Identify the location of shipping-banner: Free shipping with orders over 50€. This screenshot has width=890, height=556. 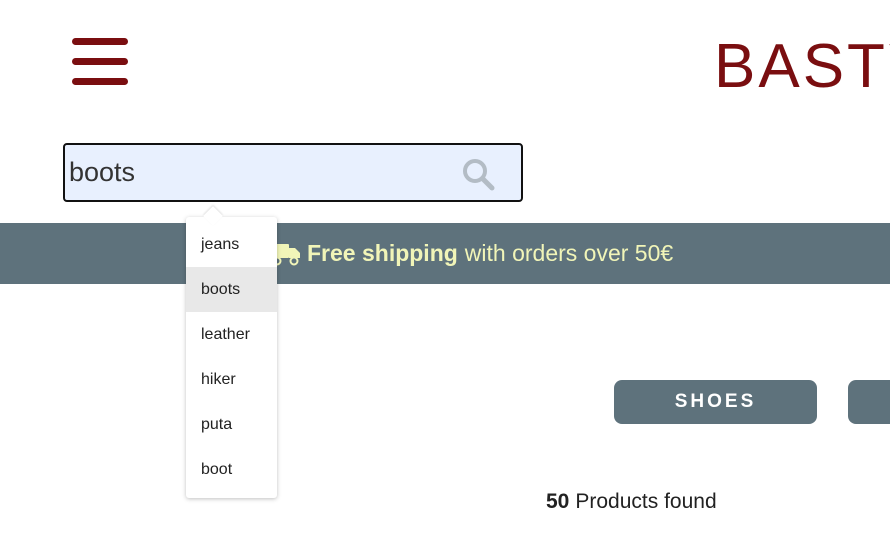
(445, 253).